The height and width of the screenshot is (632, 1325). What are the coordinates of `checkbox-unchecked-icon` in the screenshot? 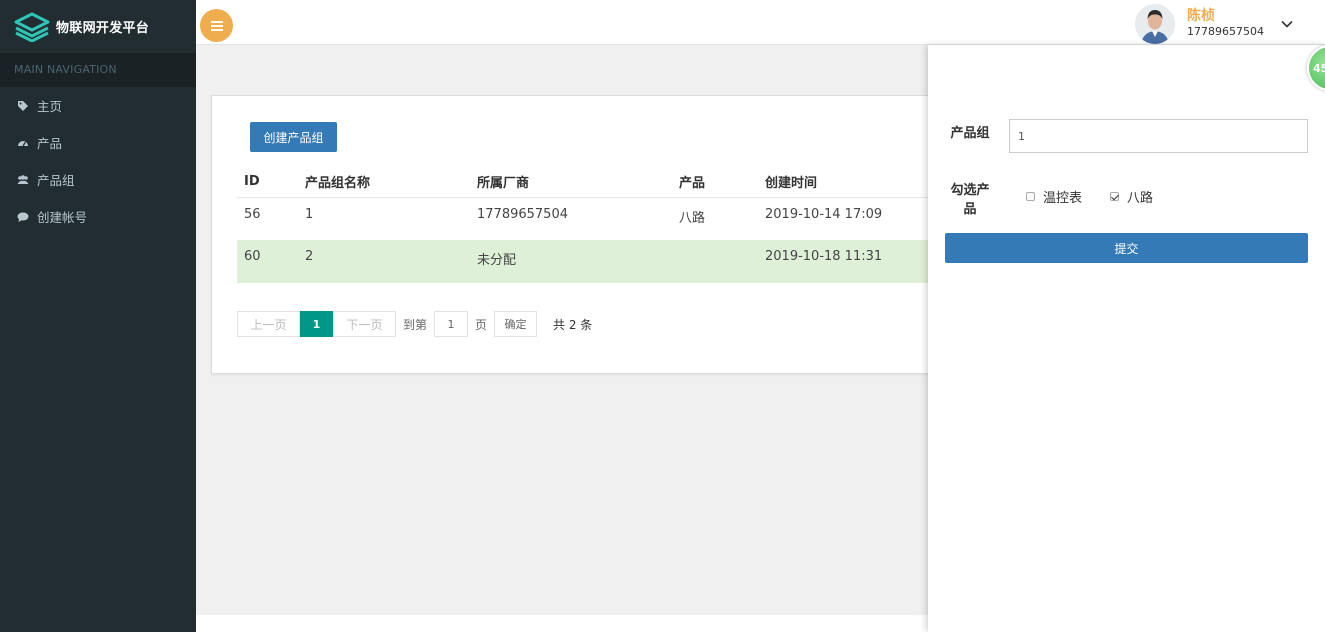 It's located at (1030, 196).